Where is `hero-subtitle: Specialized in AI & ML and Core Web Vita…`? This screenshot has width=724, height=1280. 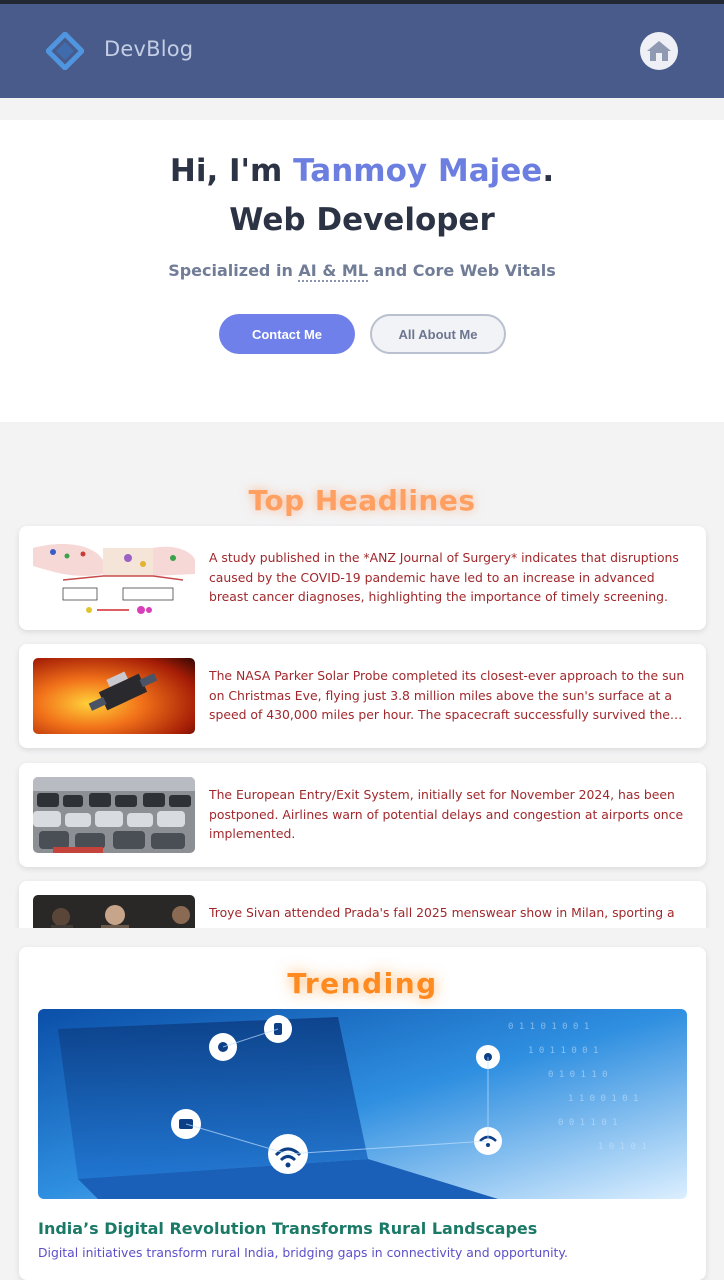 hero-subtitle: Specialized in AI & ML and Core Web Vita… is located at coordinates (362, 271).